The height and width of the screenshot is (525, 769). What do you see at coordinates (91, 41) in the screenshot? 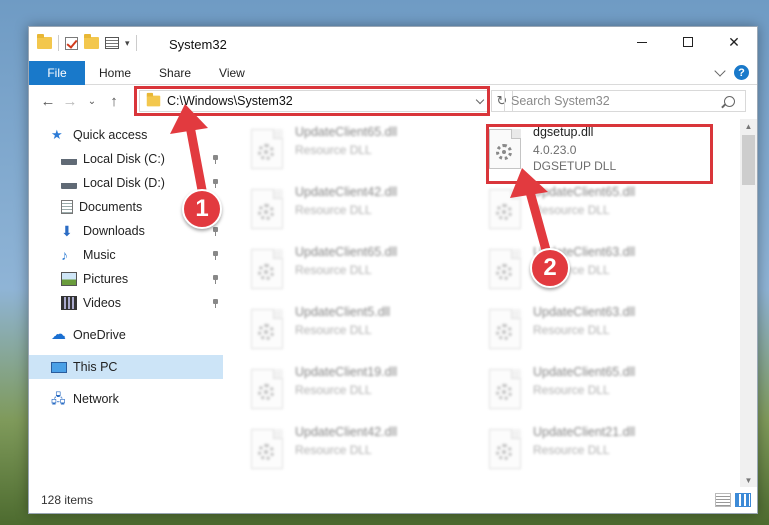
I see `new-folder-icon` at bounding box center [91, 41].